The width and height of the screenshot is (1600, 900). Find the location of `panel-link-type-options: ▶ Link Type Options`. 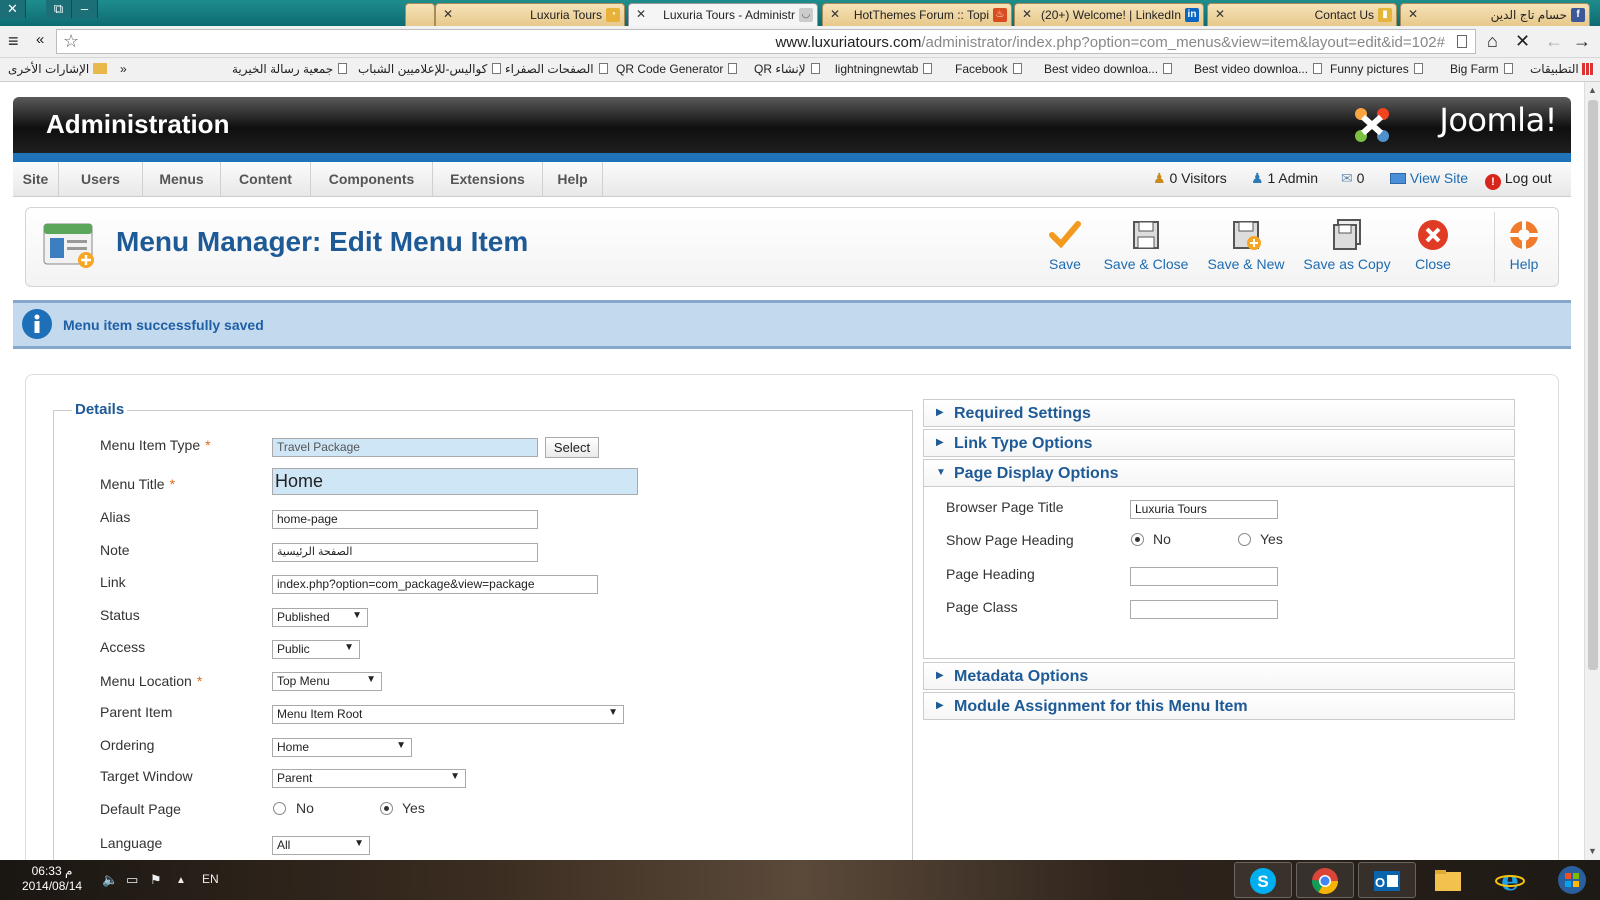

panel-link-type-options: ▶ Link Type Options is located at coordinates (1219, 443).